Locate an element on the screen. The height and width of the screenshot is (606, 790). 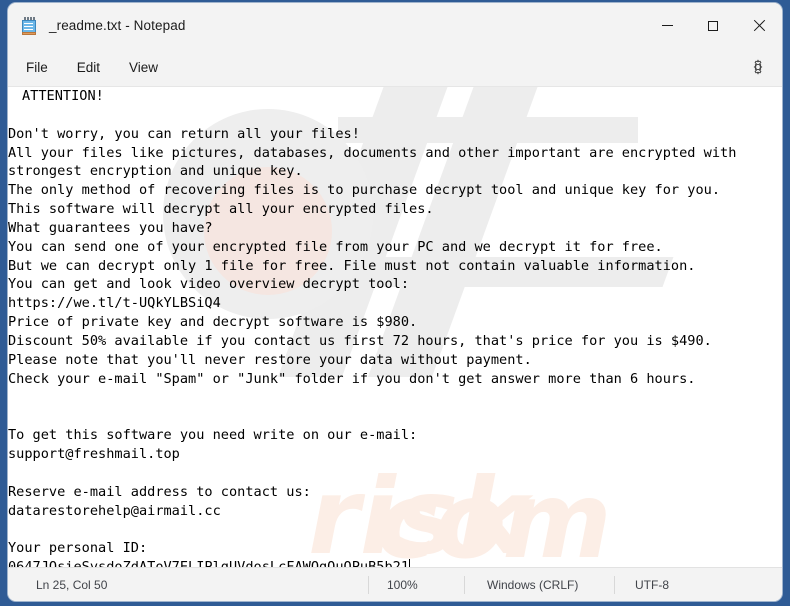
minimize-icon is located at coordinates (667, 25).